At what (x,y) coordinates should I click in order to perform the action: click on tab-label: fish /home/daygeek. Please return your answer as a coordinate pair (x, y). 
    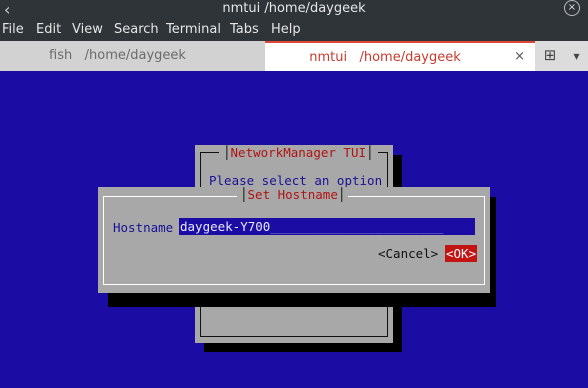
    Looking at the image, I should click on (117, 55).